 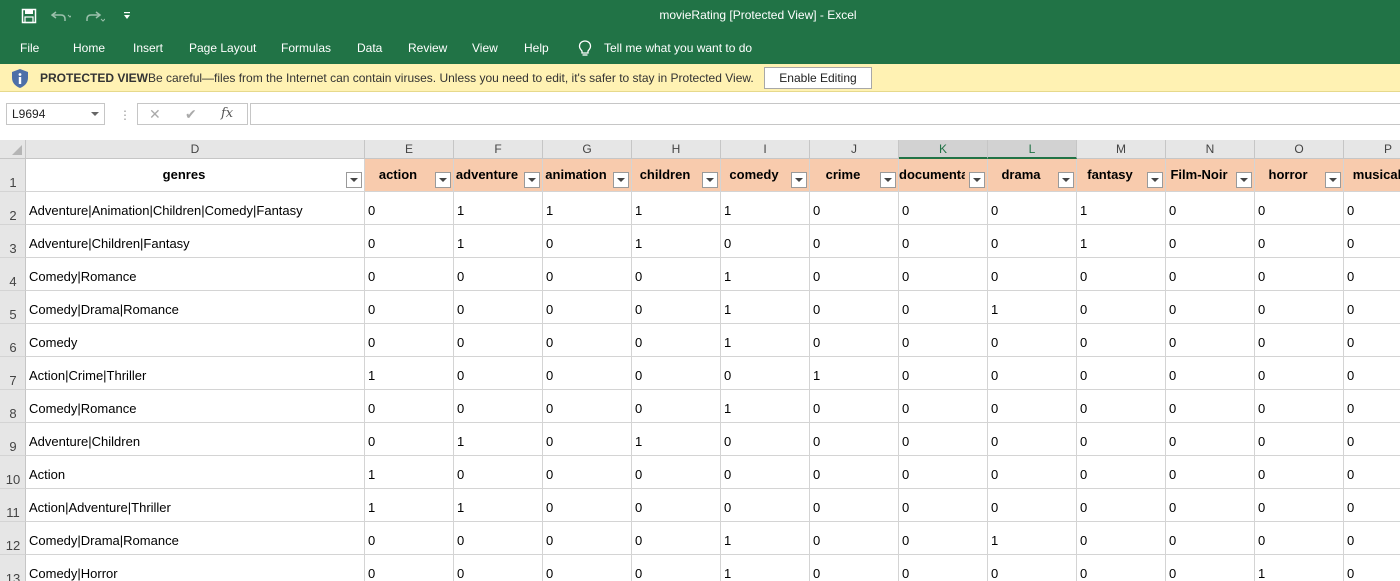 I want to click on genres-cell: Adventure|Children|Fantasy, so click(x=195, y=241).